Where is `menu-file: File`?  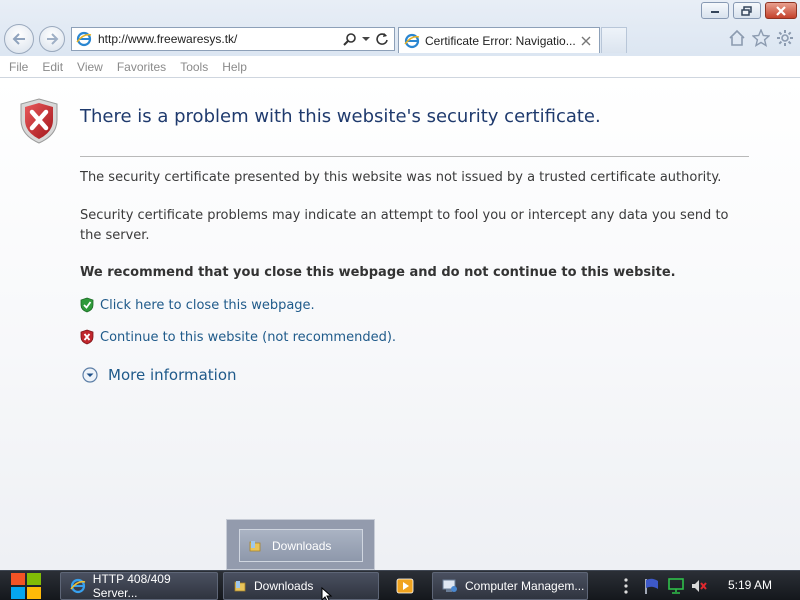
menu-file: File is located at coordinates (18, 67).